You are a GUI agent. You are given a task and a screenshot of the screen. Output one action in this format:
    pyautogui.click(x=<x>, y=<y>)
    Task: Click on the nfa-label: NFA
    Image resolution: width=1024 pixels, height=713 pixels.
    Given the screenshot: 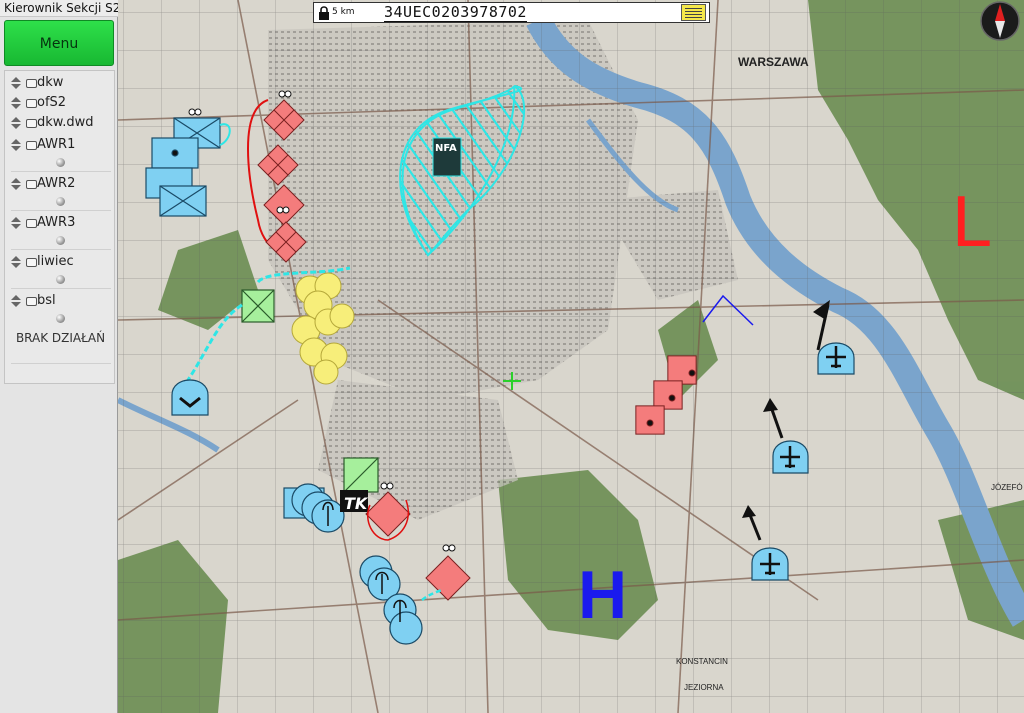 What is the action you would take?
    pyautogui.click(x=446, y=148)
    